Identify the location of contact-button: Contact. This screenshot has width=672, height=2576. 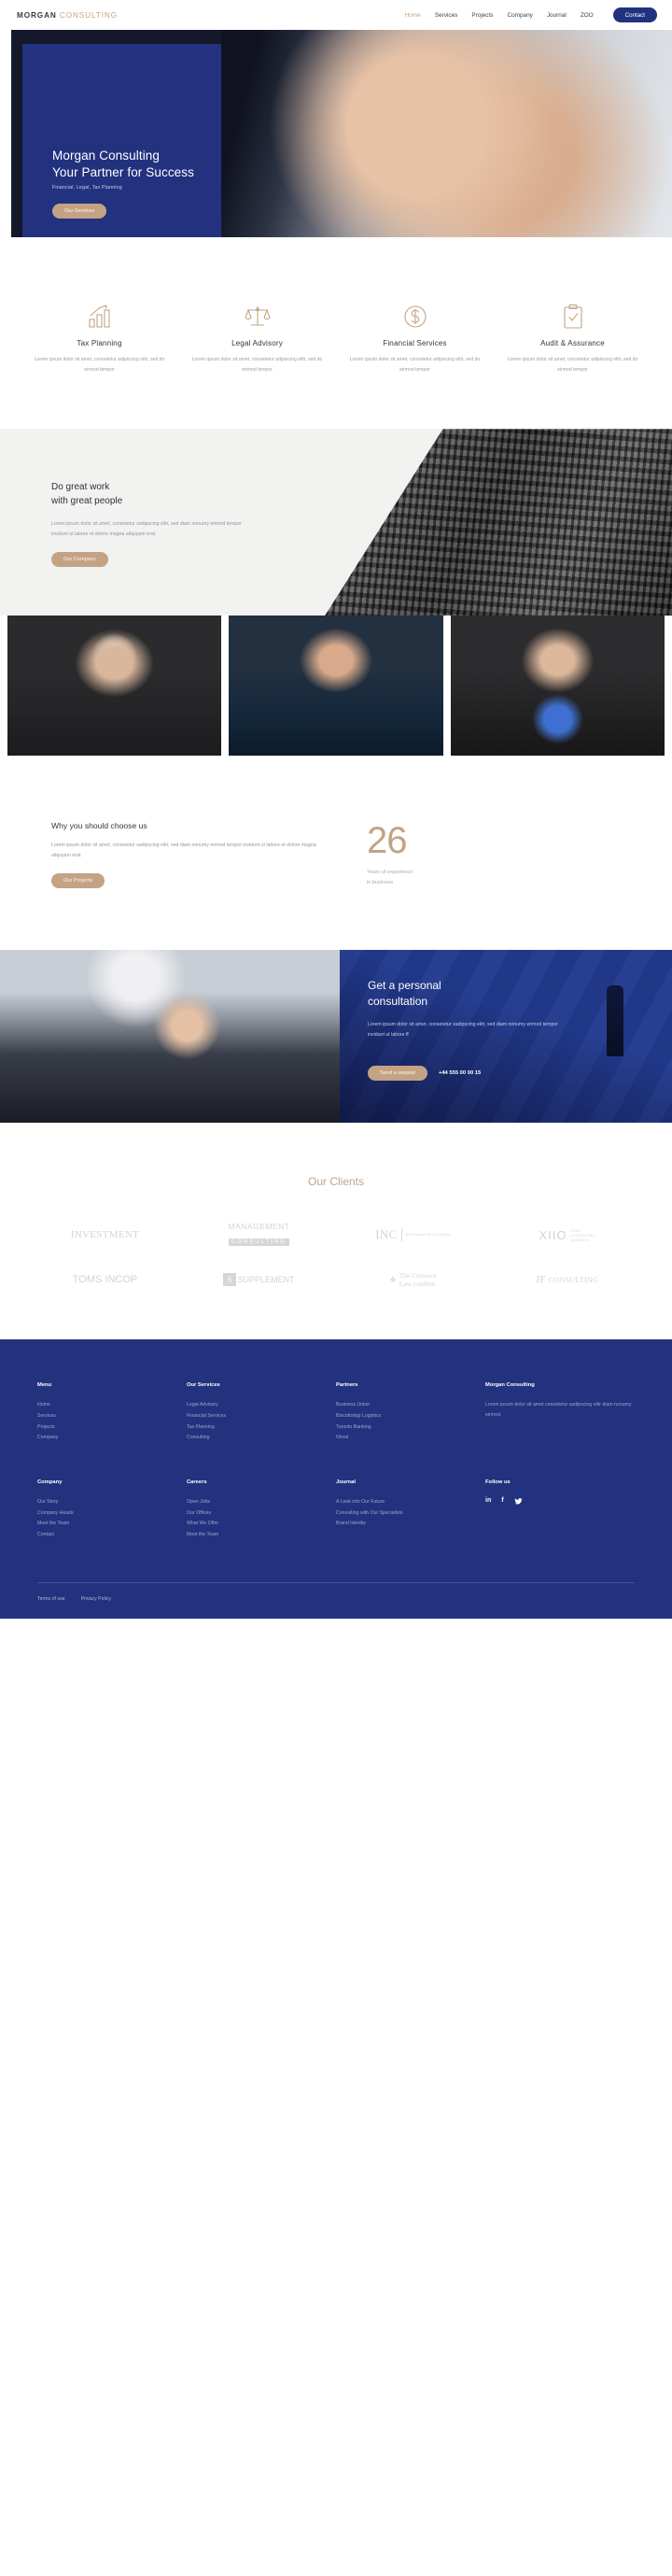
(634, 14).